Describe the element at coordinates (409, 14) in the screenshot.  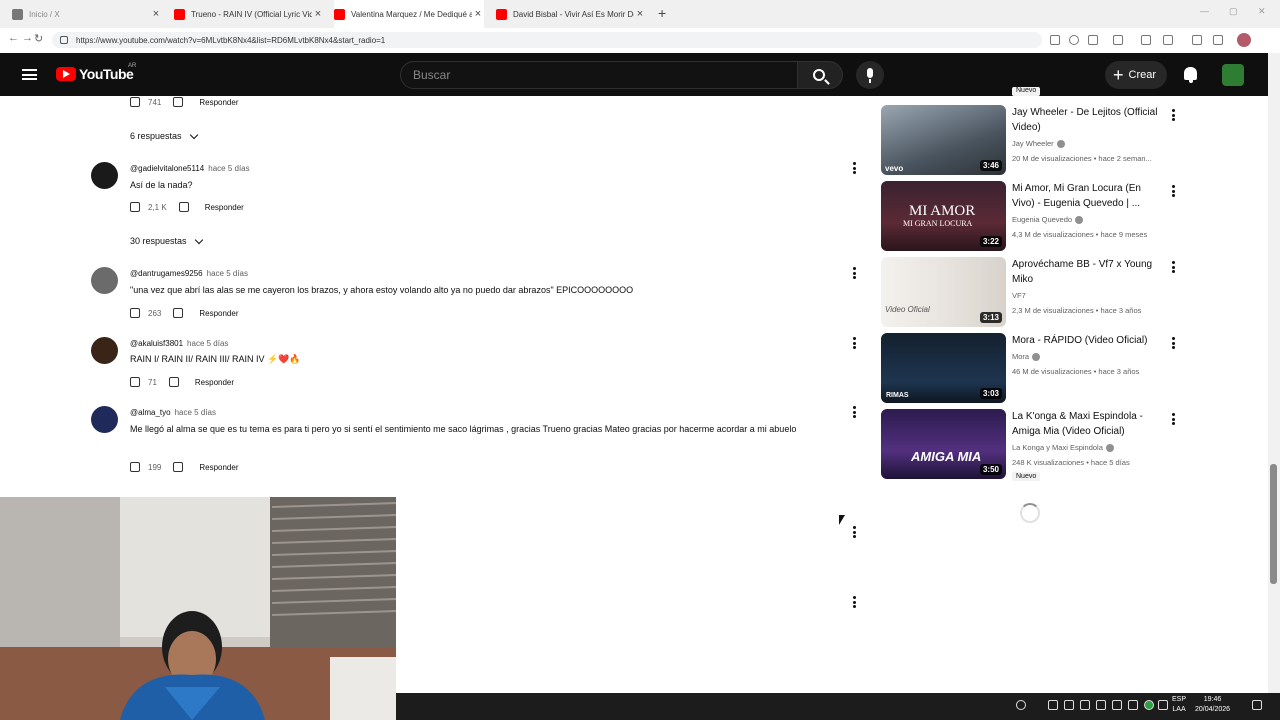
I see `tab-valentina: Valentina Marquez / Me Dediqué a ×` at that location.